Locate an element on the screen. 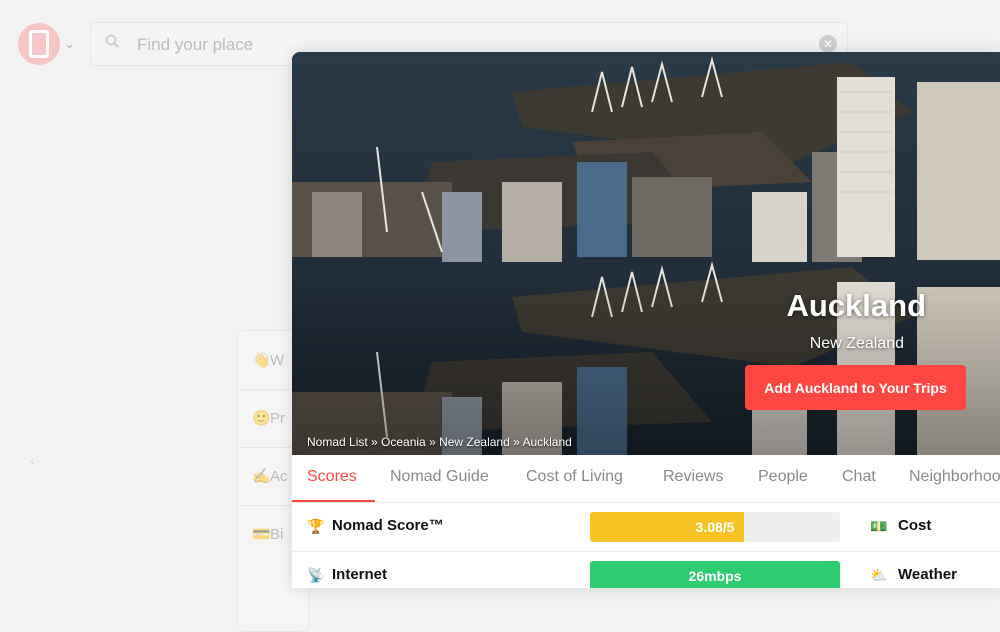 This screenshot has width=1000, height=632. smile-icon: 🙂 is located at coordinates (261, 418).